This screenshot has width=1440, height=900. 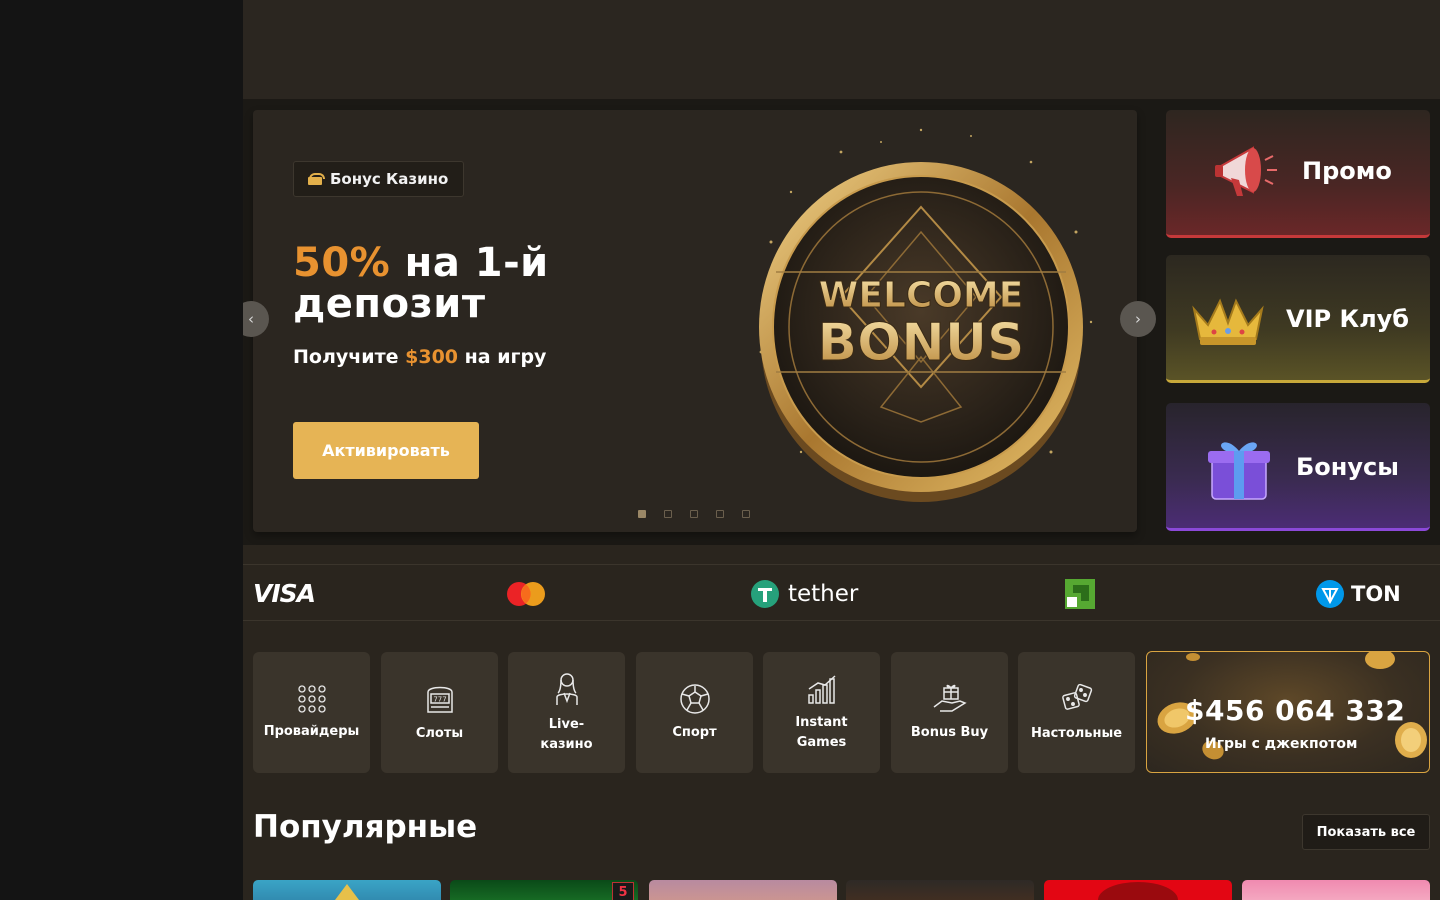 What do you see at coordinates (950, 698) in the screenshot?
I see `hand-gift-icon` at bounding box center [950, 698].